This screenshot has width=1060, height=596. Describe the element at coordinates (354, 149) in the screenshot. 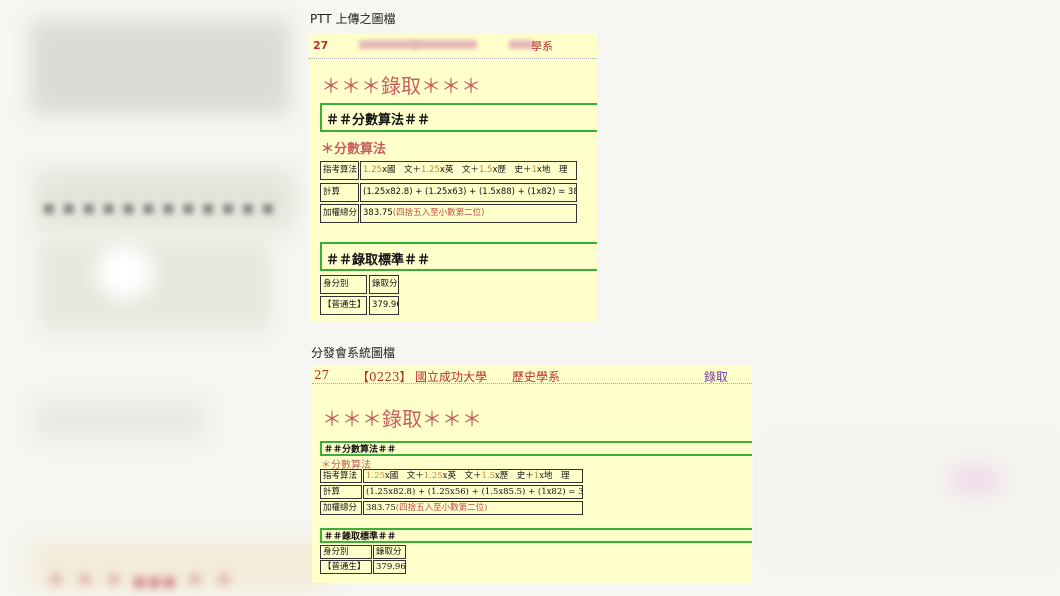

I see `formula-subtitle: ＊分數算法` at that location.